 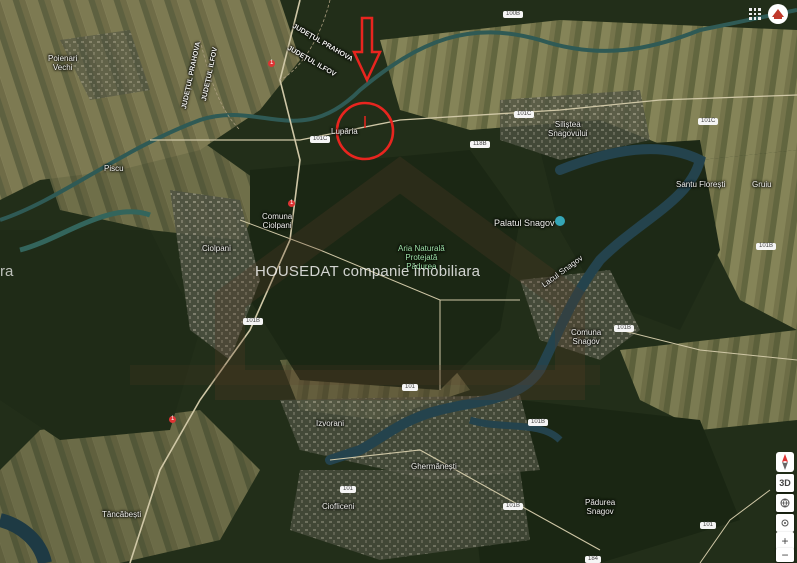 What do you see at coordinates (762, 184) in the screenshot?
I see `label-gruiu: Gruiu` at bounding box center [762, 184].